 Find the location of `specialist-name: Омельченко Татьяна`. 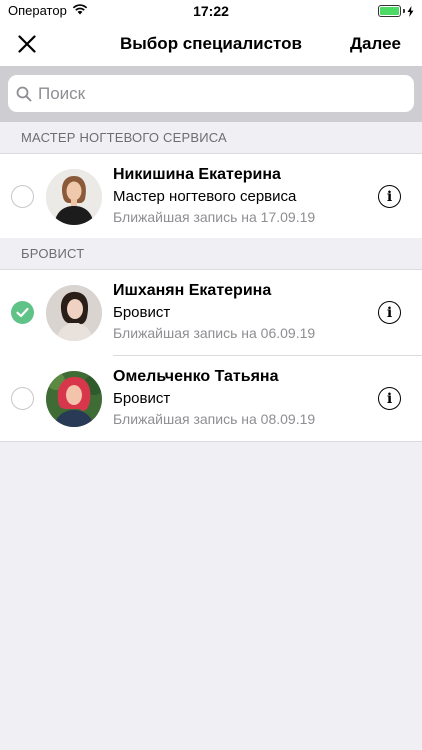

specialist-name: Омельченко Татьяна is located at coordinates (196, 376).